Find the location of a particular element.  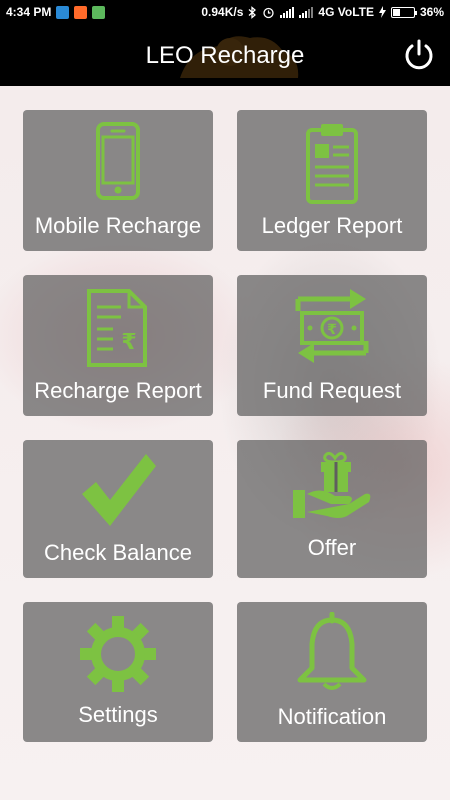

gear-icon is located at coordinates (118, 654).